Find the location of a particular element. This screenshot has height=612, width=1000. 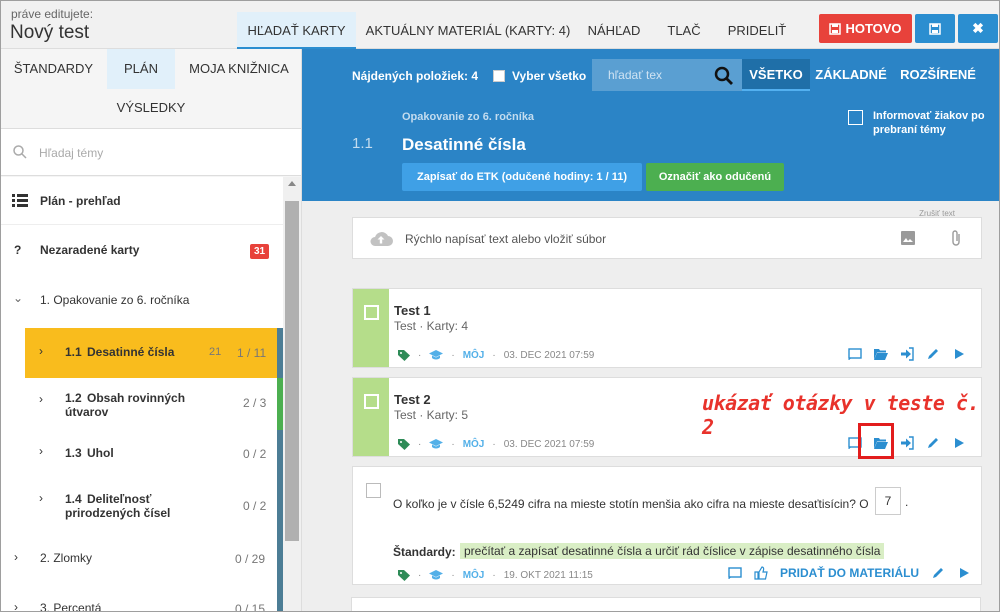

editing-label: práve editujete: is located at coordinates (52, 14).